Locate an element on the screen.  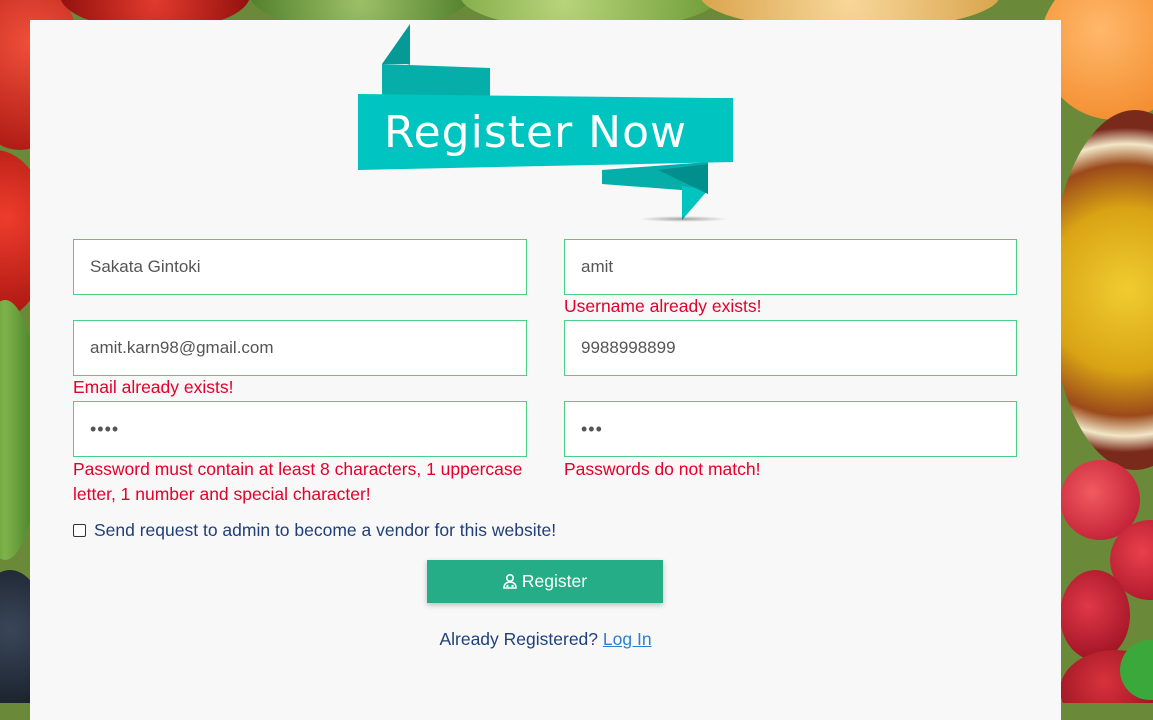
passion-fruit-image is located at coordinates (1101, 290).